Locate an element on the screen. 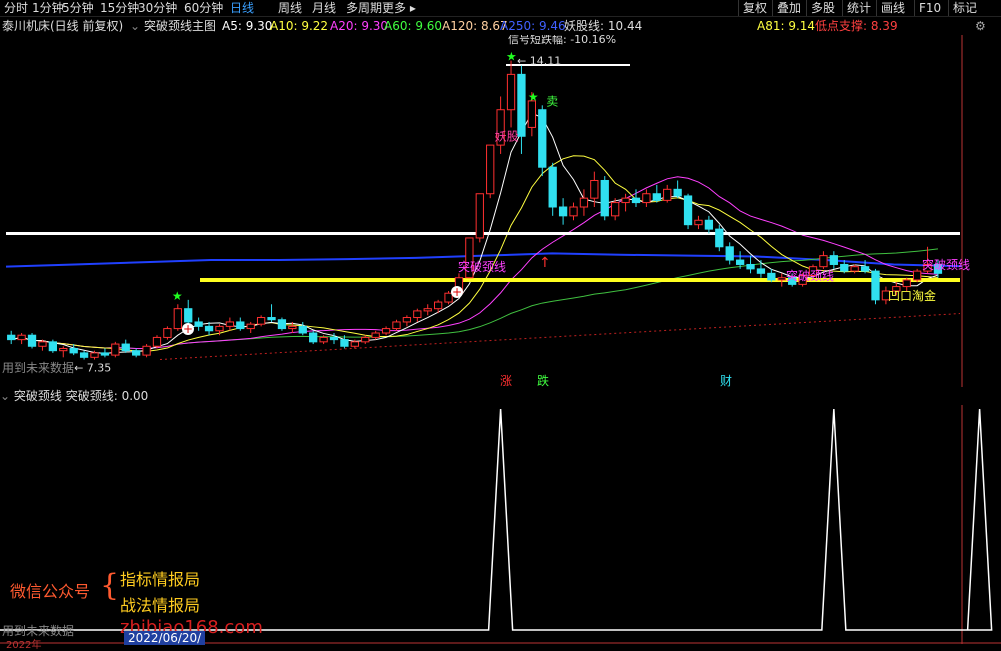 Image resolution: width=1001 pixels, height=651 pixels. stock-name: 泰川机床(日线 前复权) is located at coordinates (62, 26).